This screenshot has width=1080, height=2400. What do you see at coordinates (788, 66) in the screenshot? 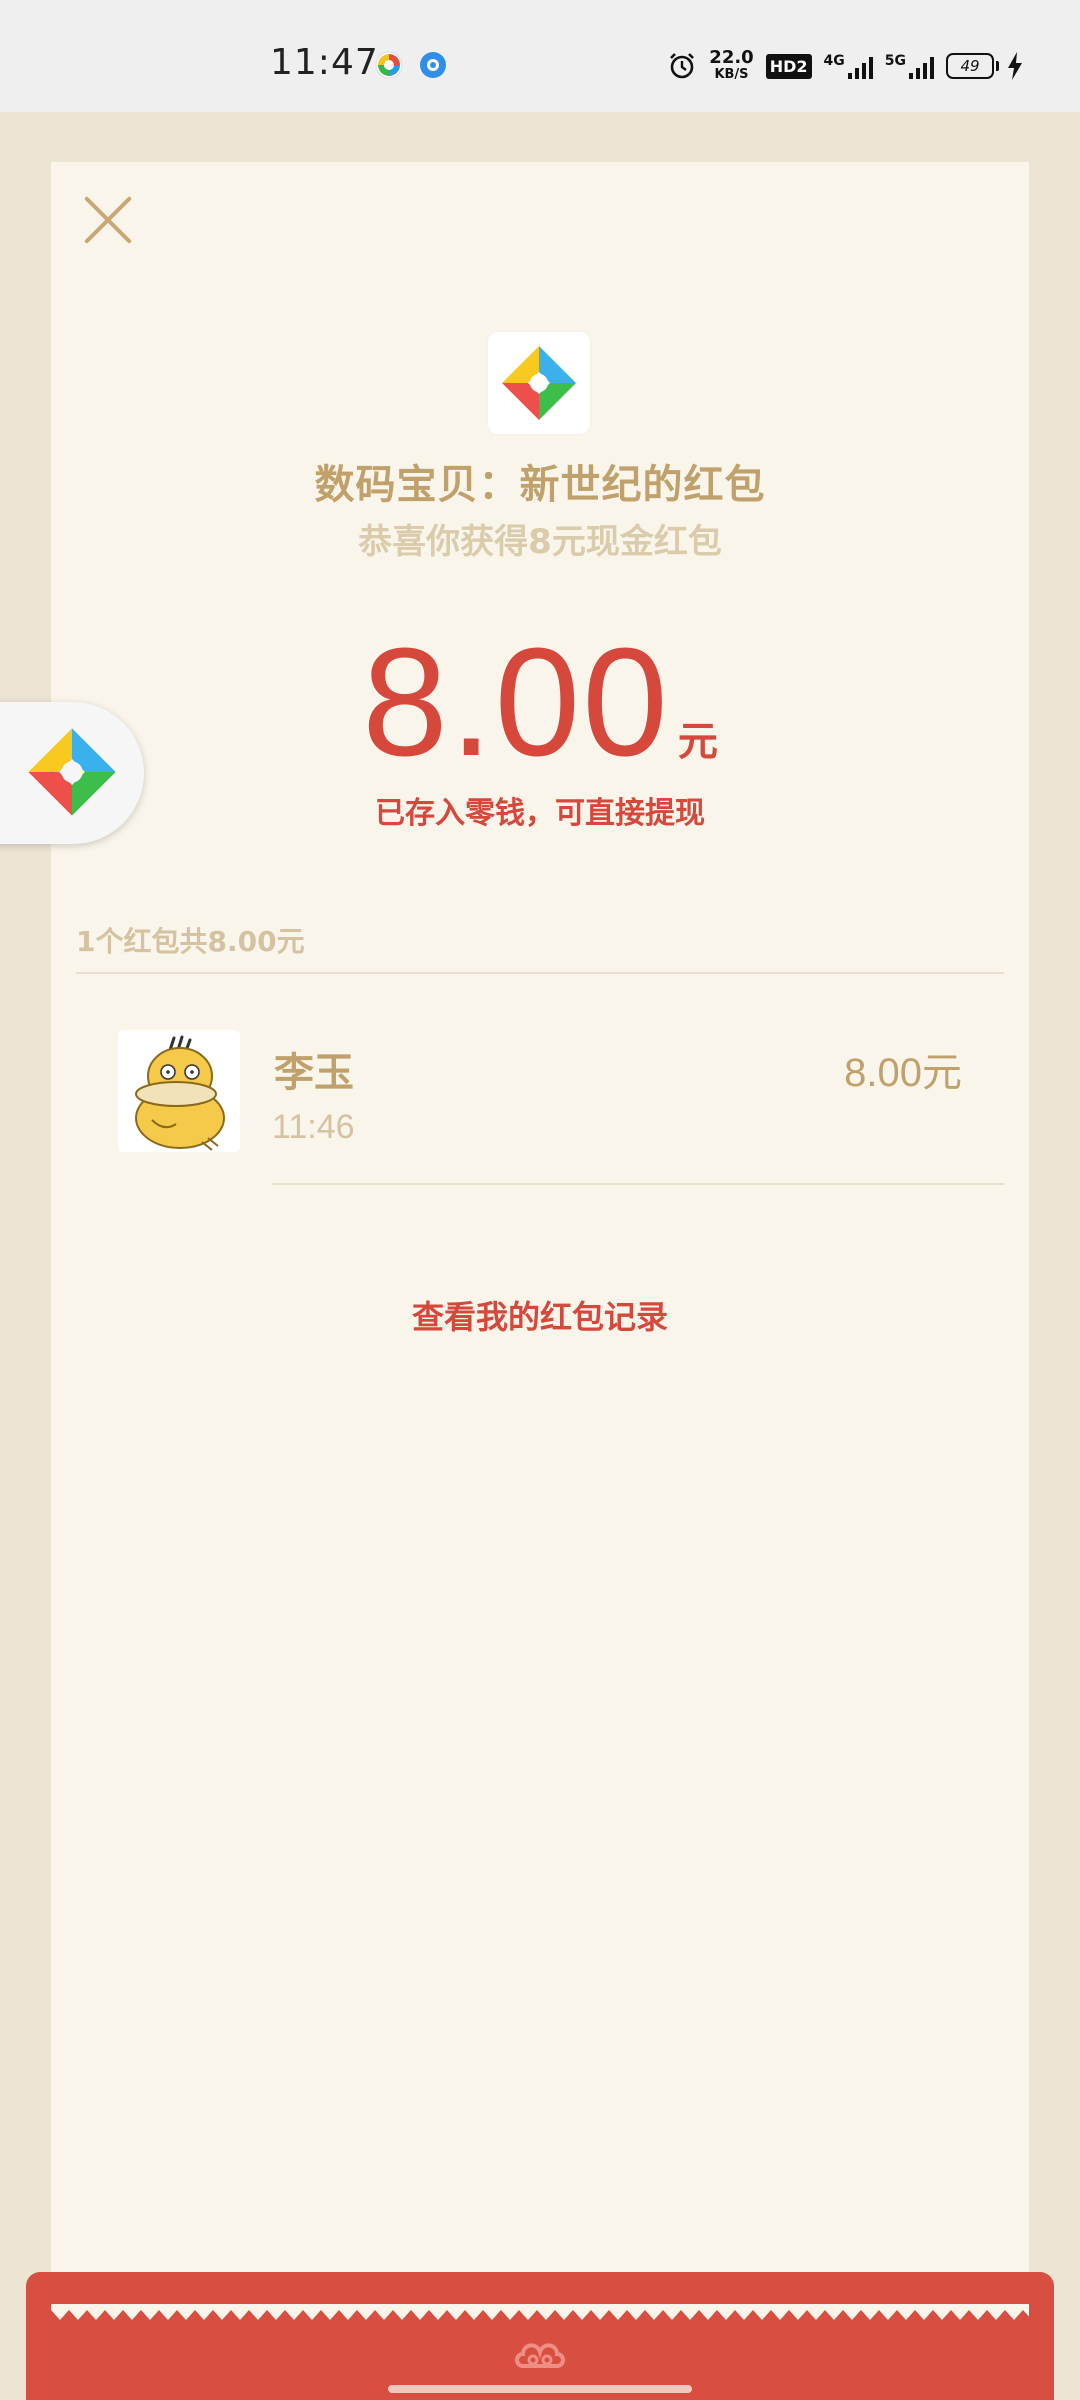
I see `hd-voice-badge: HD2` at bounding box center [788, 66].